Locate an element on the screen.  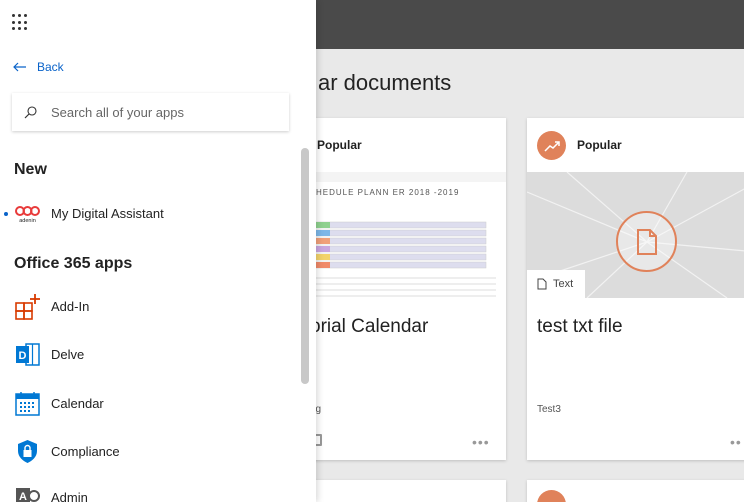
search-box is located at coordinates (150, 112).